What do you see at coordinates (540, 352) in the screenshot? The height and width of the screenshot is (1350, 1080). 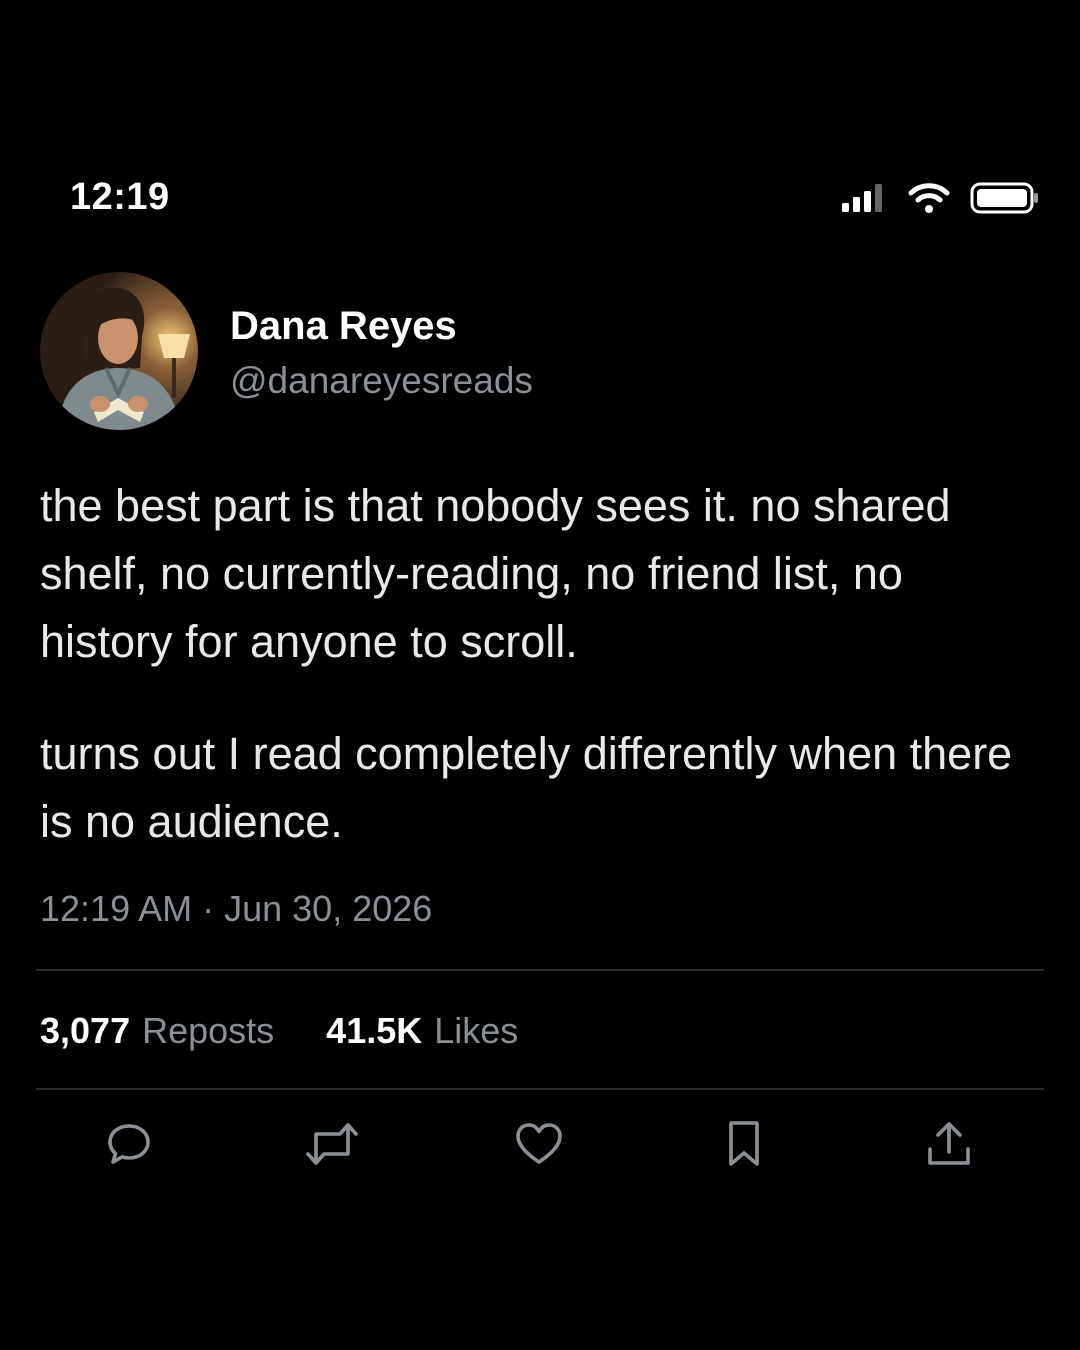 I see `post-author: Dana Reyes @danareyesreads` at bounding box center [540, 352].